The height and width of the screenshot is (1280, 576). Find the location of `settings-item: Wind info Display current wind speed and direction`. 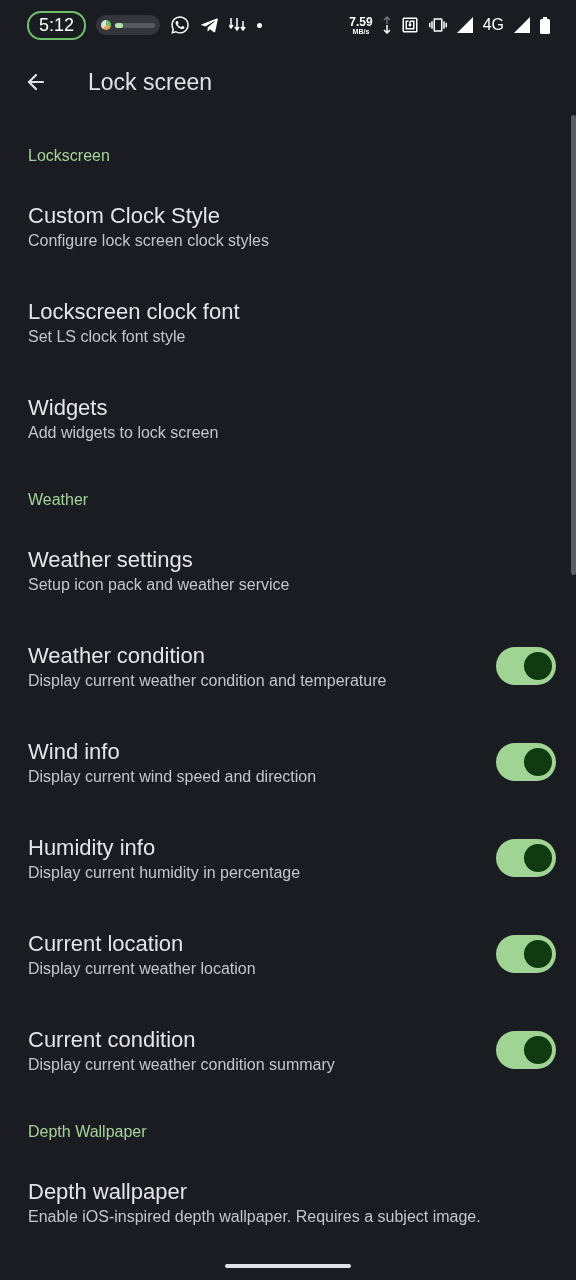

settings-item: Wind info Display current wind speed and direction is located at coordinates (285, 762).